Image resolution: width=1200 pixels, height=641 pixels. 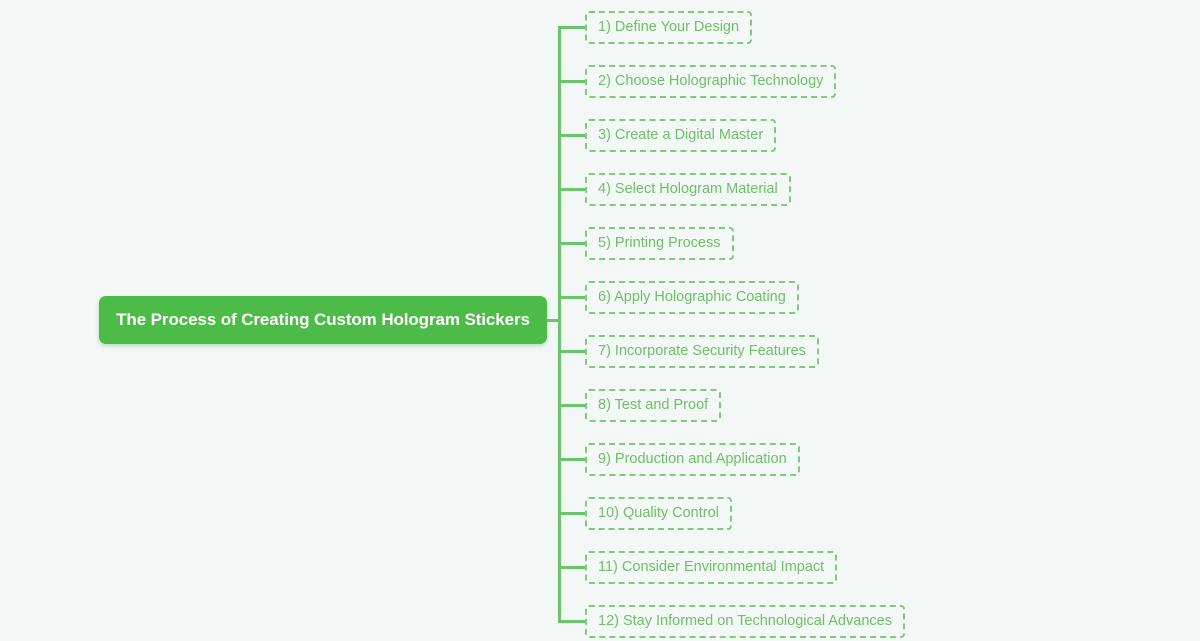 I want to click on branch-node-label: 7) Incorporate Security Features, so click(x=702, y=351).